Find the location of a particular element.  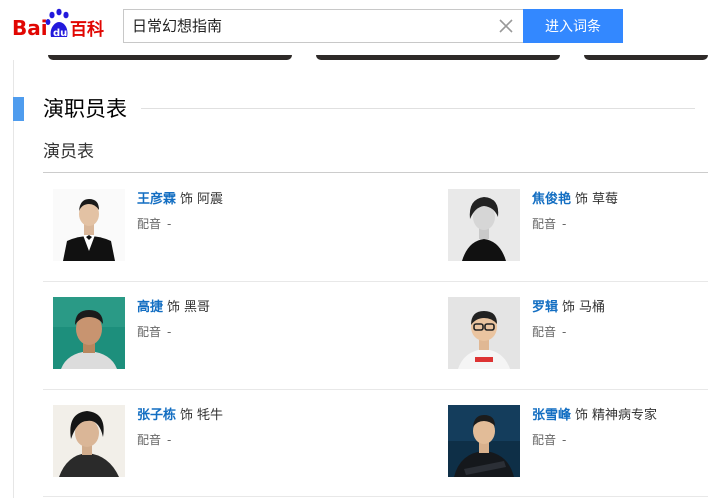

section-marker is located at coordinates (18, 109).